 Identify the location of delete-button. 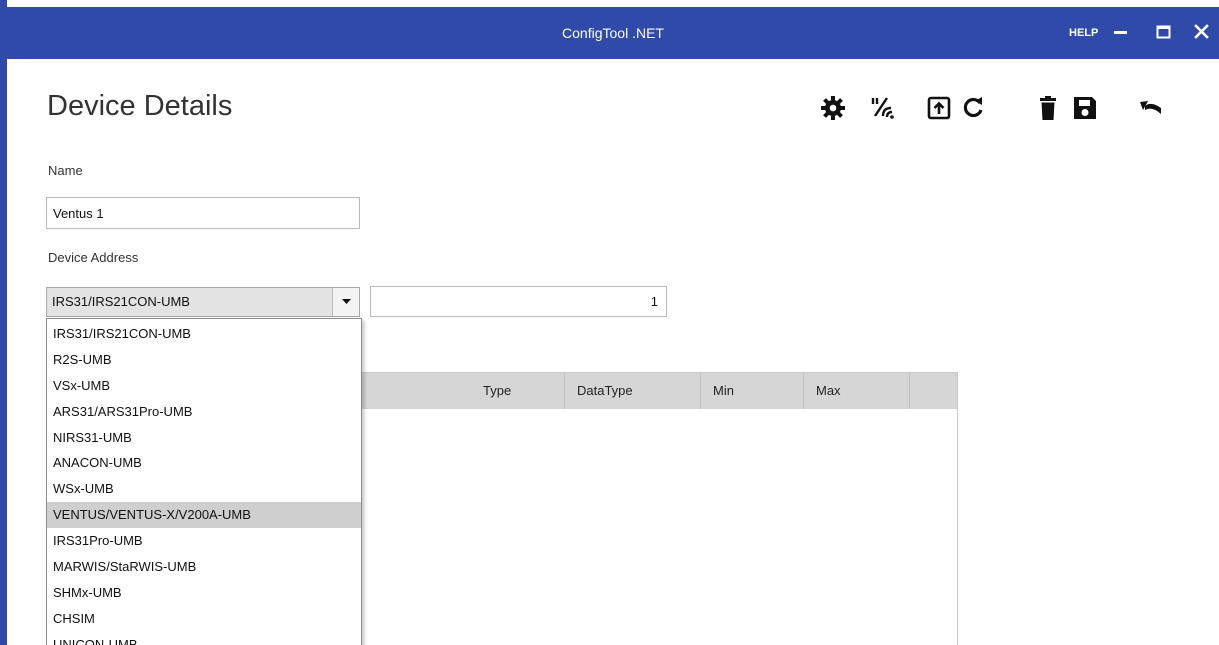
(1048, 108).